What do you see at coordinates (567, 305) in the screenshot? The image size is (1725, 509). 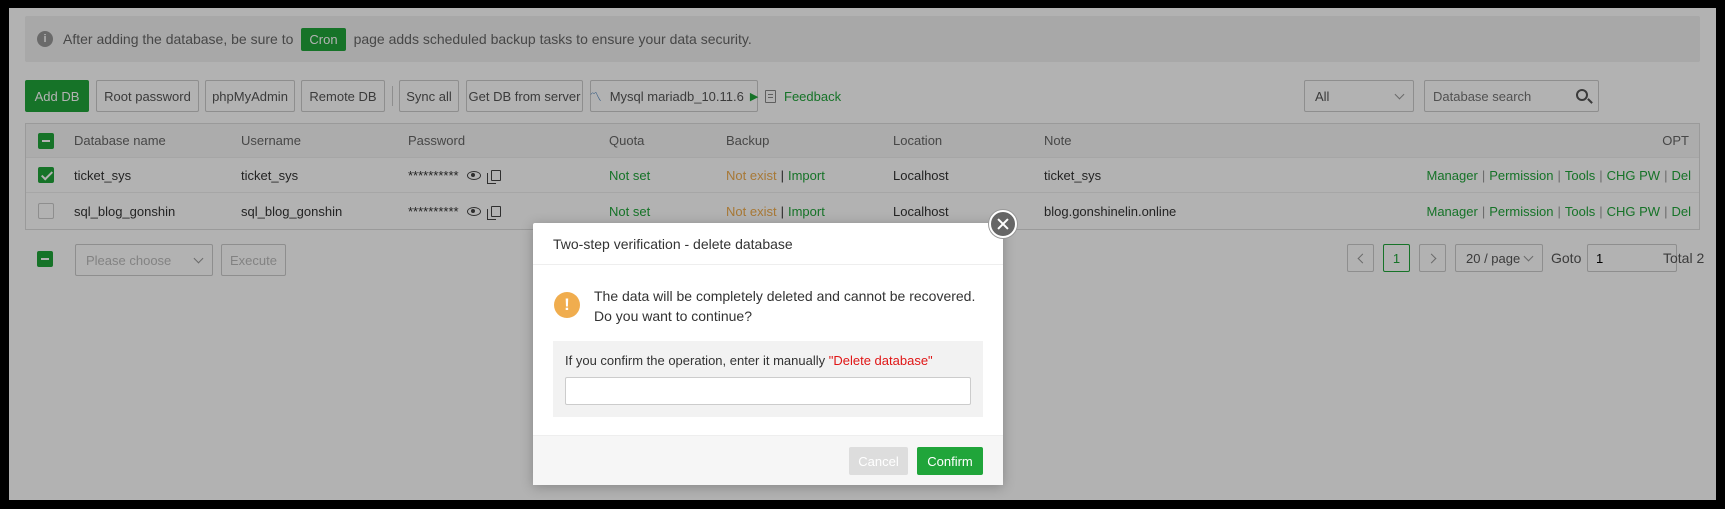 I see `warning-icon: !` at bounding box center [567, 305].